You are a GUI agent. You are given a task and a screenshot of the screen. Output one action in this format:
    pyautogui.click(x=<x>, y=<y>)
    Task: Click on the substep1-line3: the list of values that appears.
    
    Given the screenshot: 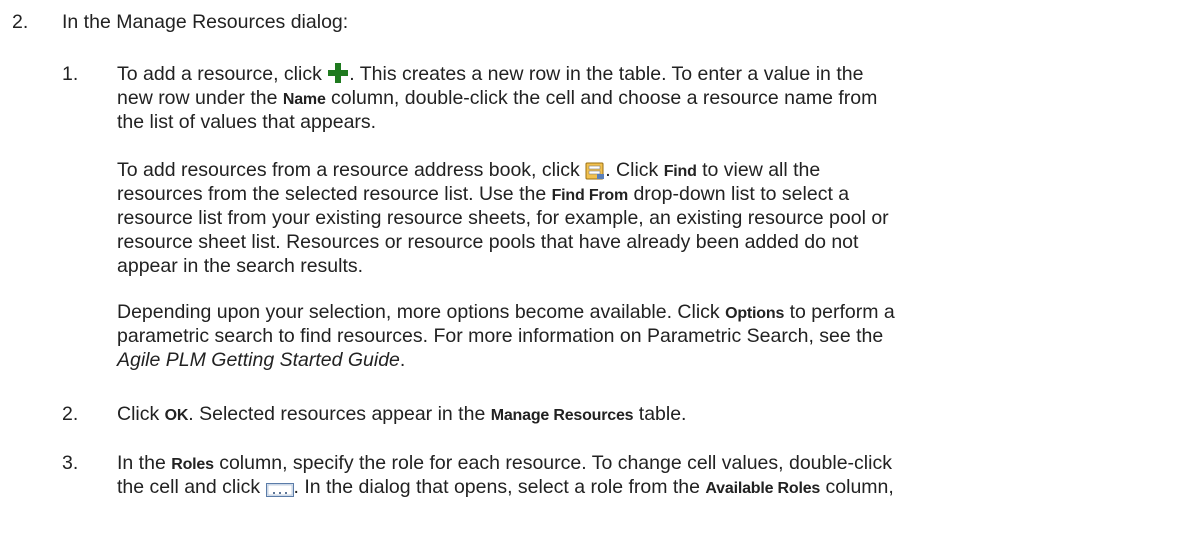 What is the action you would take?
    pyautogui.click(x=247, y=122)
    